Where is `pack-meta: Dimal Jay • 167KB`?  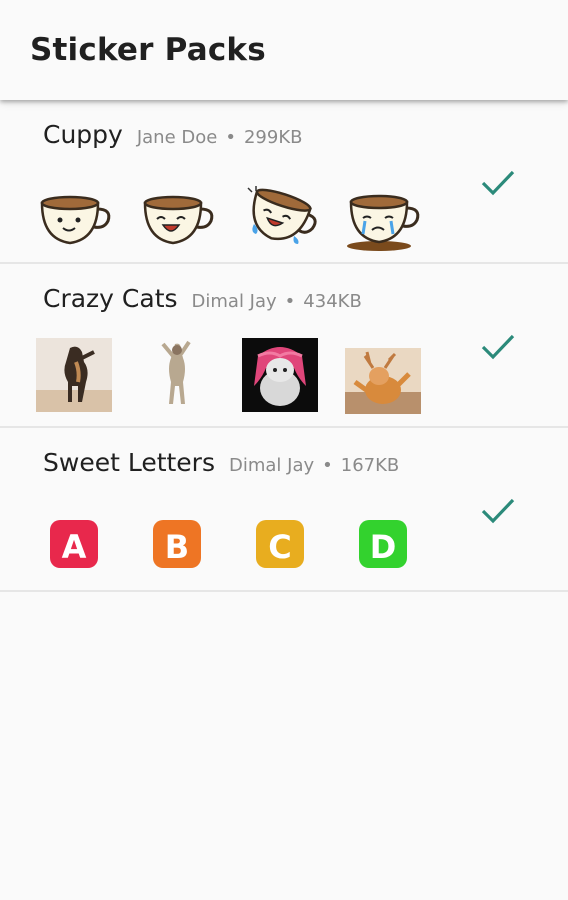 pack-meta: Dimal Jay • 167KB is located at coordinates (314, 465).